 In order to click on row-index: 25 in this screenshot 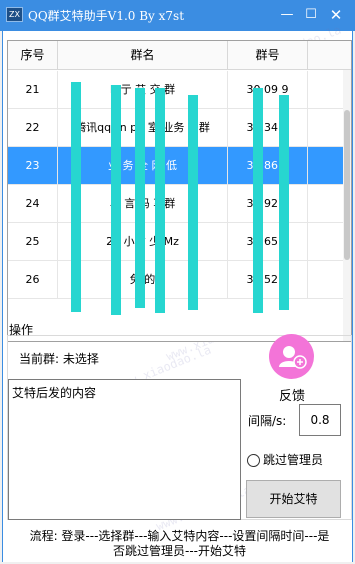, I will do `click(33, 242)`.